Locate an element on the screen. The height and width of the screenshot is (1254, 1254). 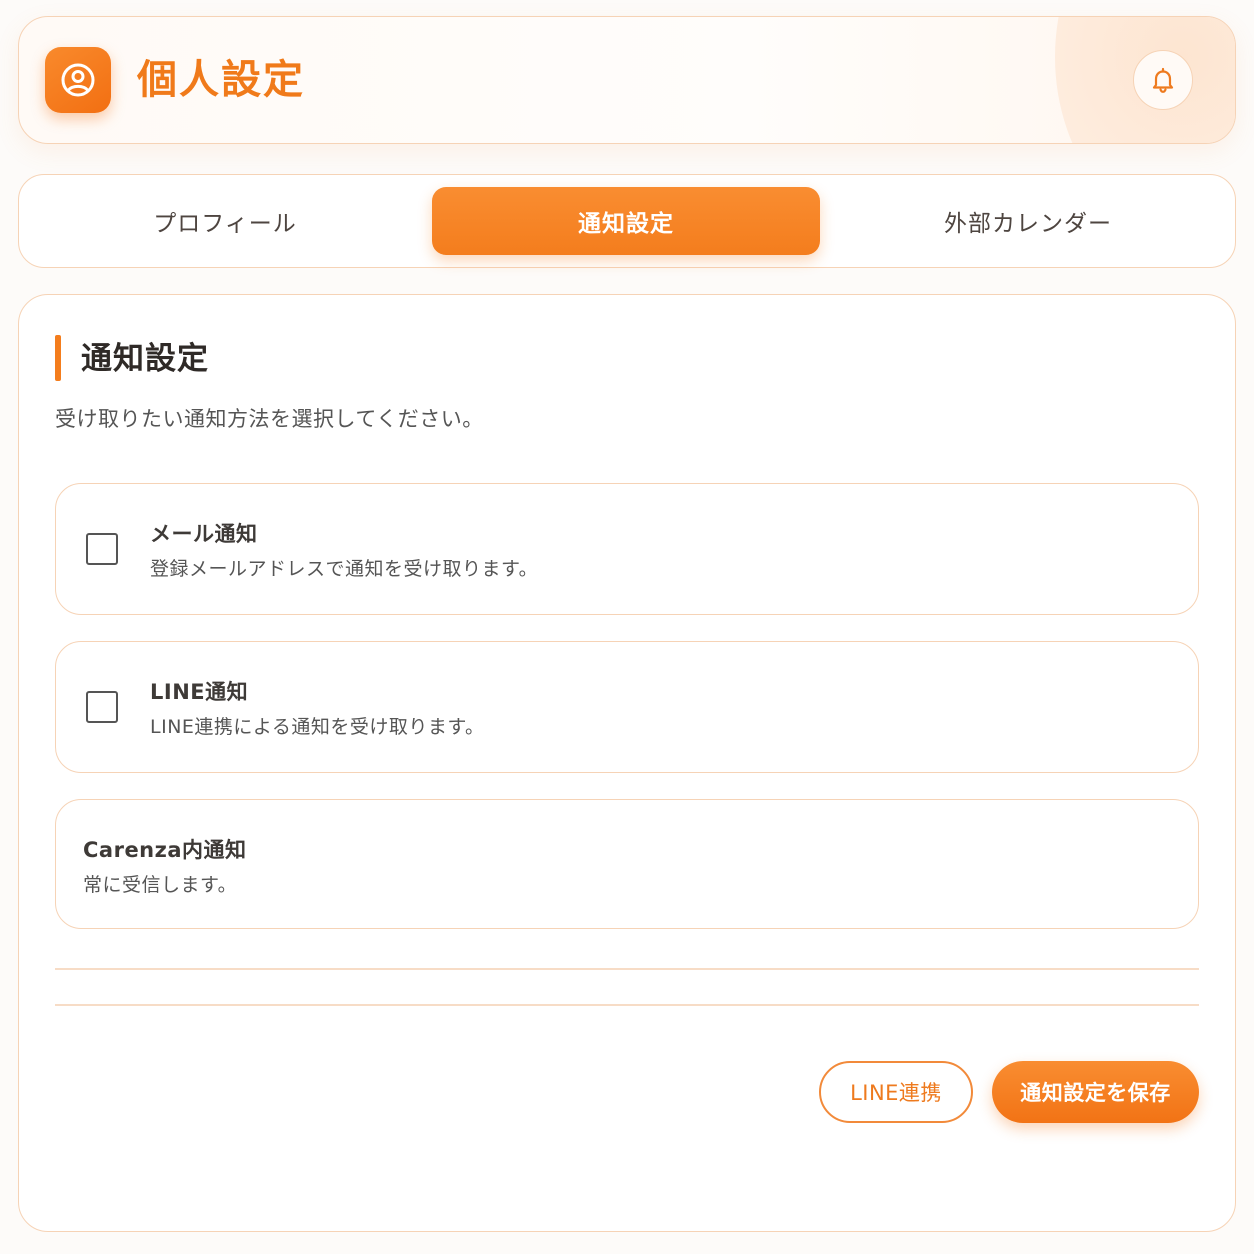
line-link-button: LINE連携 is located at coordinates (896, 1092).